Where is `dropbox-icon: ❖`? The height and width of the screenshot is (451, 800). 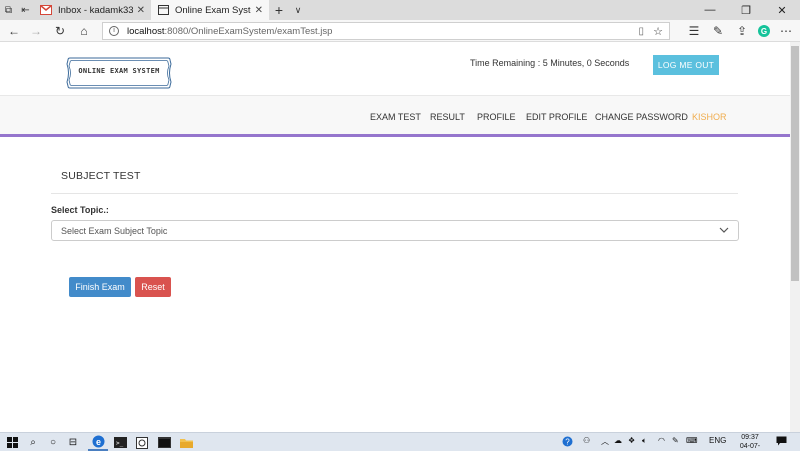
dropbox-icon: ❖ is located at coordinates (631, 440).